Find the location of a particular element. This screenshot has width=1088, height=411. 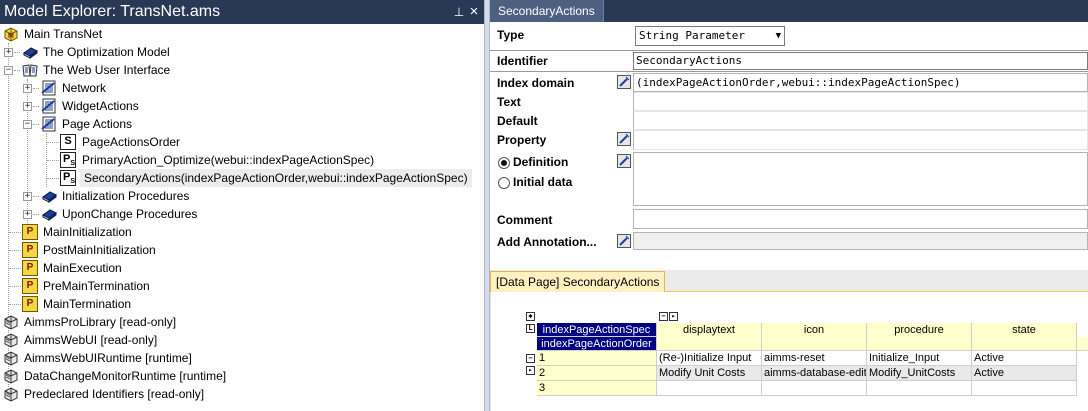

expand-rows-icon: ▸ is located at coordinates (530, 370).